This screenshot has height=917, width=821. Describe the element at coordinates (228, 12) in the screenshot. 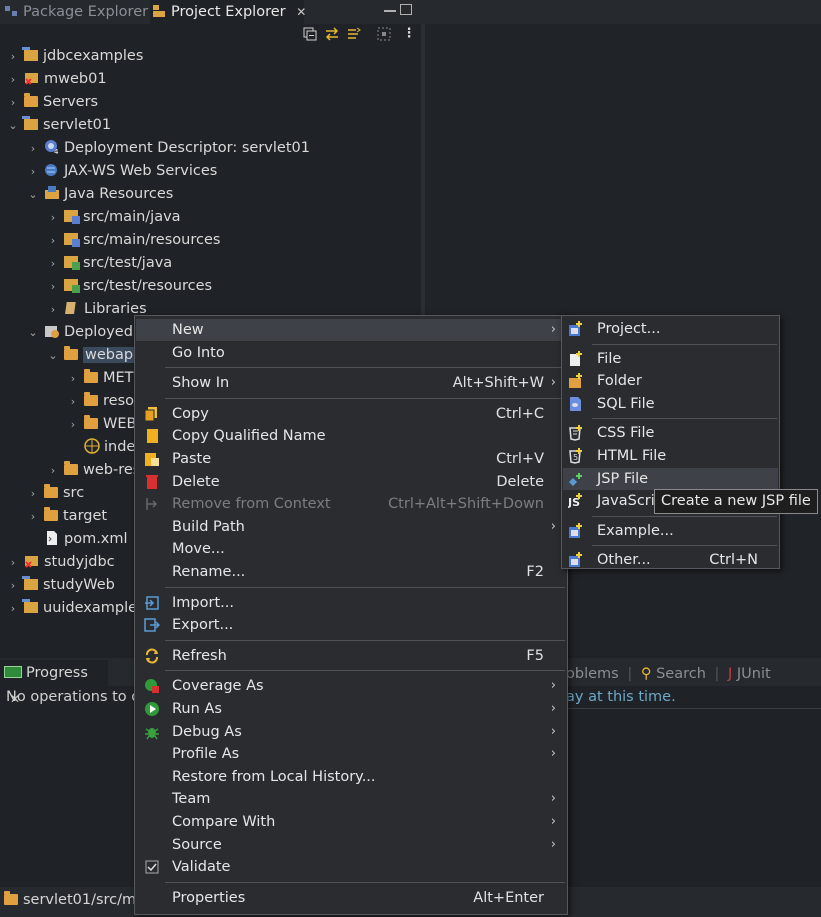

I see `tab-project-explorer: Project Explorer ✕` at that location.